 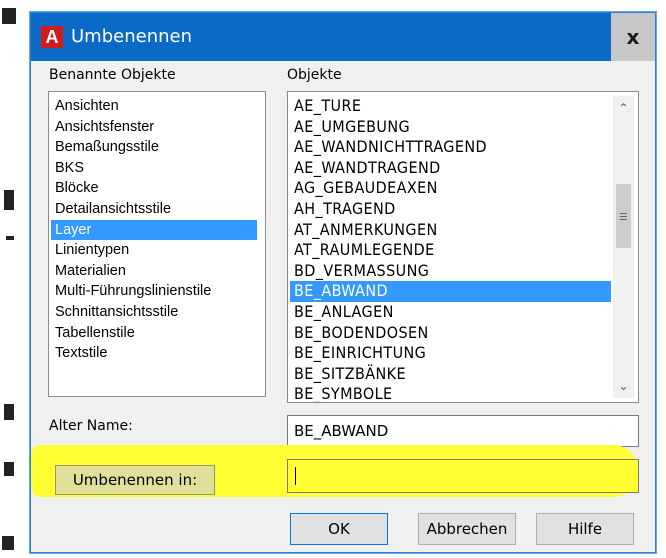 I want to click on scrollbar-thumb, so click(x=623, y=216).